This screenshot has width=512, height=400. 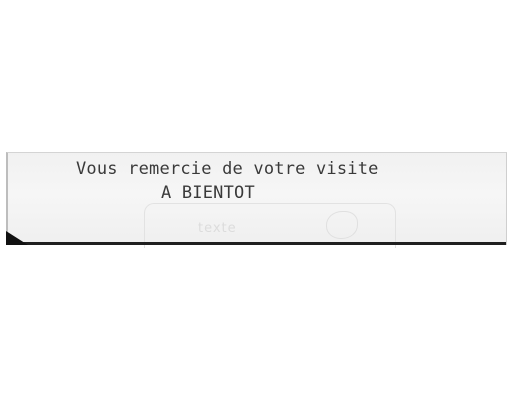 I want to click on faint-logo-swirl, so click(x=342, y=225).